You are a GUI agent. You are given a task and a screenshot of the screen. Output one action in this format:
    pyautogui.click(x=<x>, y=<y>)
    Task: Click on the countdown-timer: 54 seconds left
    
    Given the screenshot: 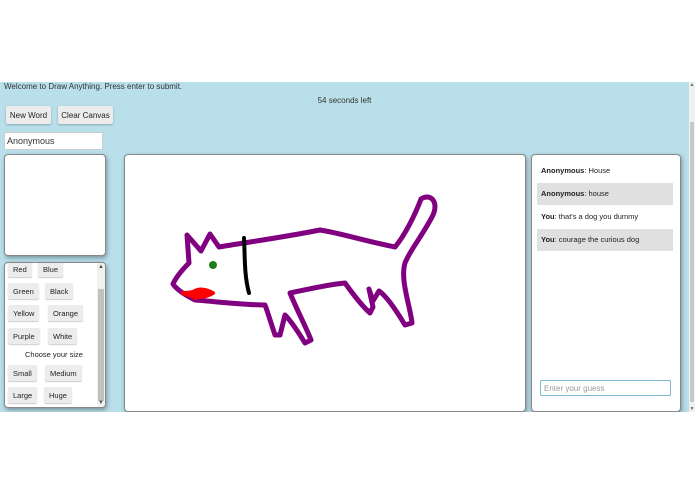 What is the action you would take?
    pyautogui.click(x=344, y=100)
    